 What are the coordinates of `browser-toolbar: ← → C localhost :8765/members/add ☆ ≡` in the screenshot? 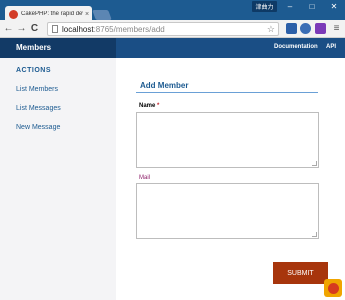 It's located at (172, 29).